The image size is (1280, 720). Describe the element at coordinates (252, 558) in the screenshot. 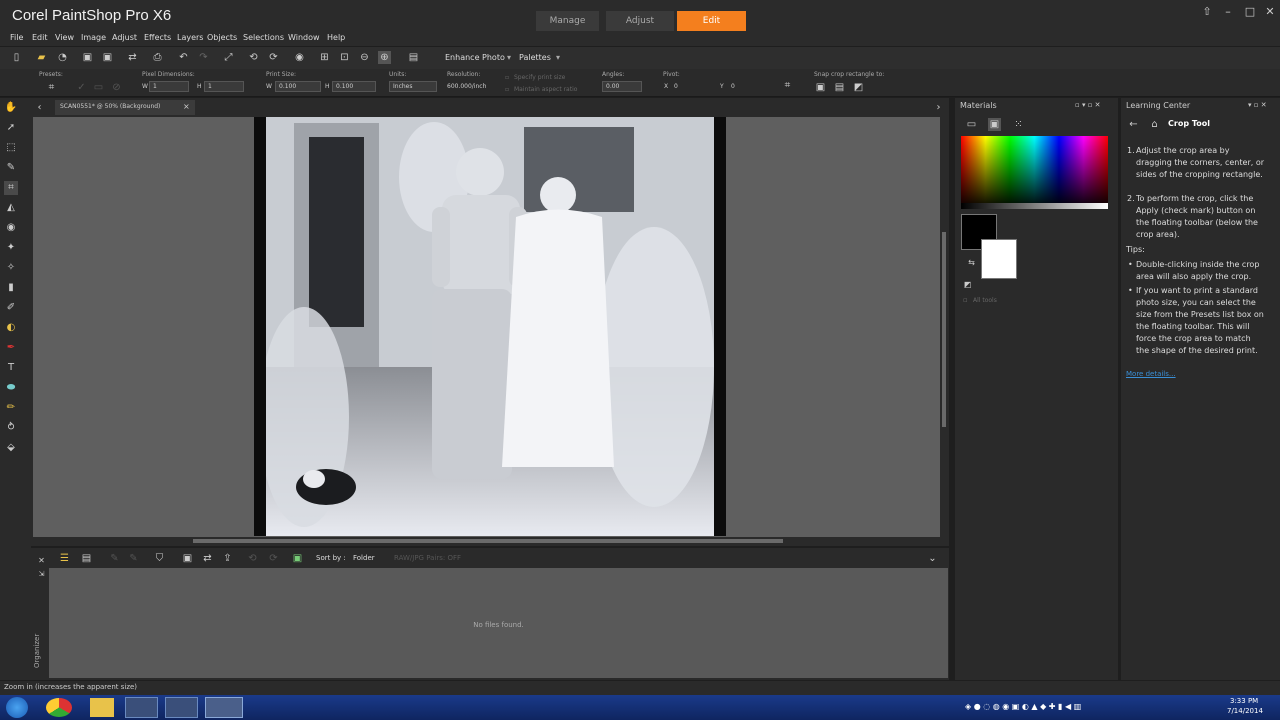

I see `rotate-left2-icon: ⟲` at that location.